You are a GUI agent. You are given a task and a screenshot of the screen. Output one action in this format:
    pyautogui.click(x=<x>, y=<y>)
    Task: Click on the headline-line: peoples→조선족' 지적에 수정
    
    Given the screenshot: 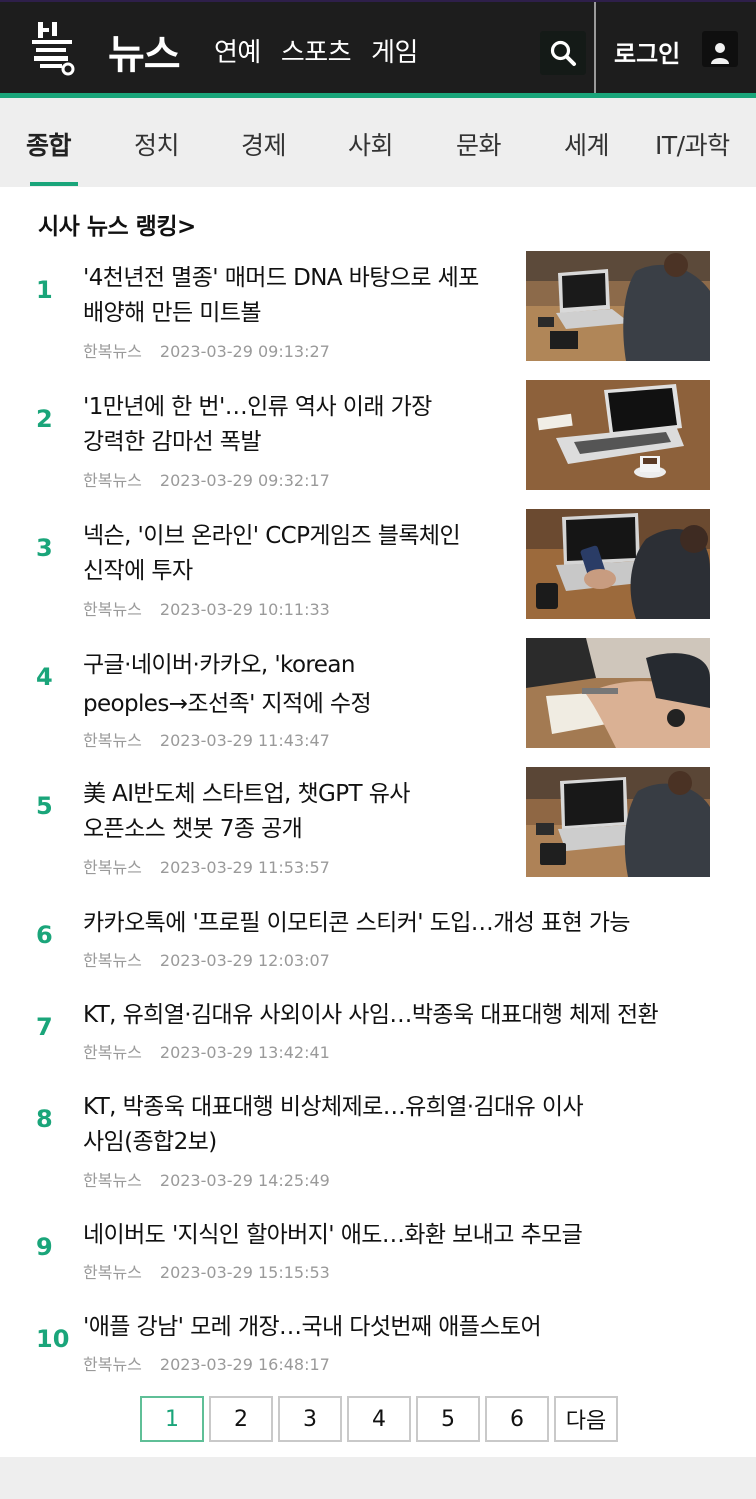 What is the action you would take?
    pyautogui.click(x=227, y=704)
    